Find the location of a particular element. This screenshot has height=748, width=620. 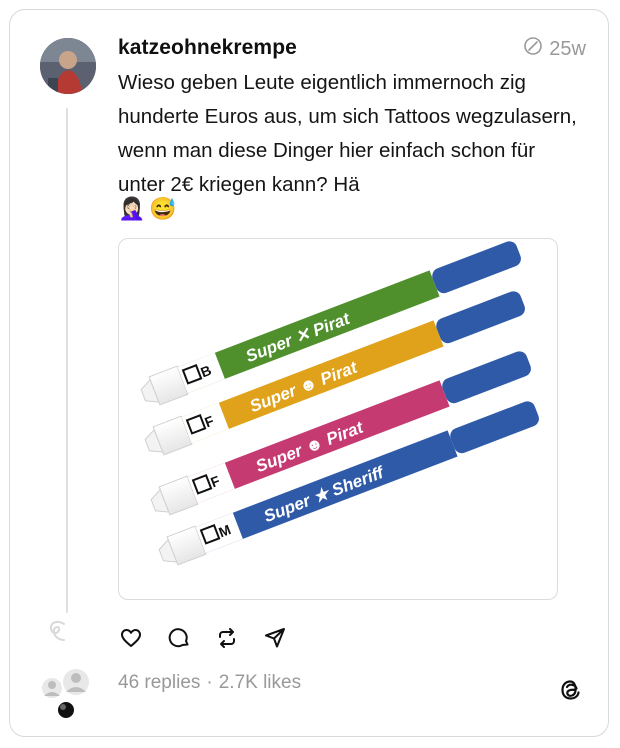

post-stats: 46 replies · 2.7K likes is located at coordinates (209, 683).